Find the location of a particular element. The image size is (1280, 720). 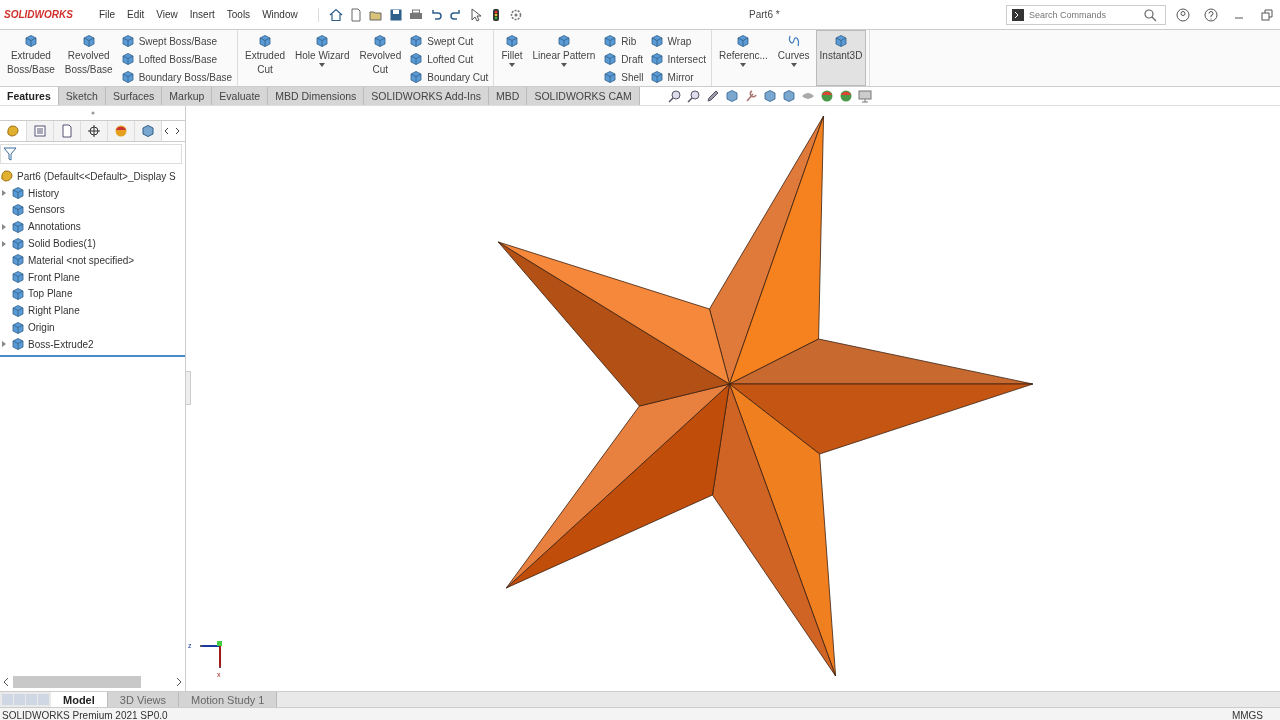

tree-item: Right Plane is located at coordinates (54, 311).